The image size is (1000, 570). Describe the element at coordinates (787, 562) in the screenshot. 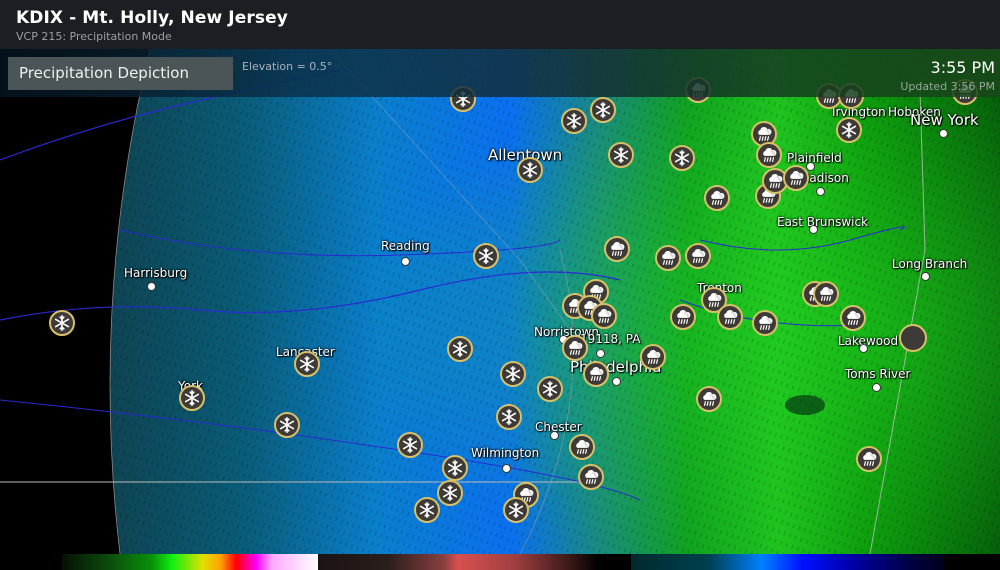

I see `legend-snow-scale` at that location.